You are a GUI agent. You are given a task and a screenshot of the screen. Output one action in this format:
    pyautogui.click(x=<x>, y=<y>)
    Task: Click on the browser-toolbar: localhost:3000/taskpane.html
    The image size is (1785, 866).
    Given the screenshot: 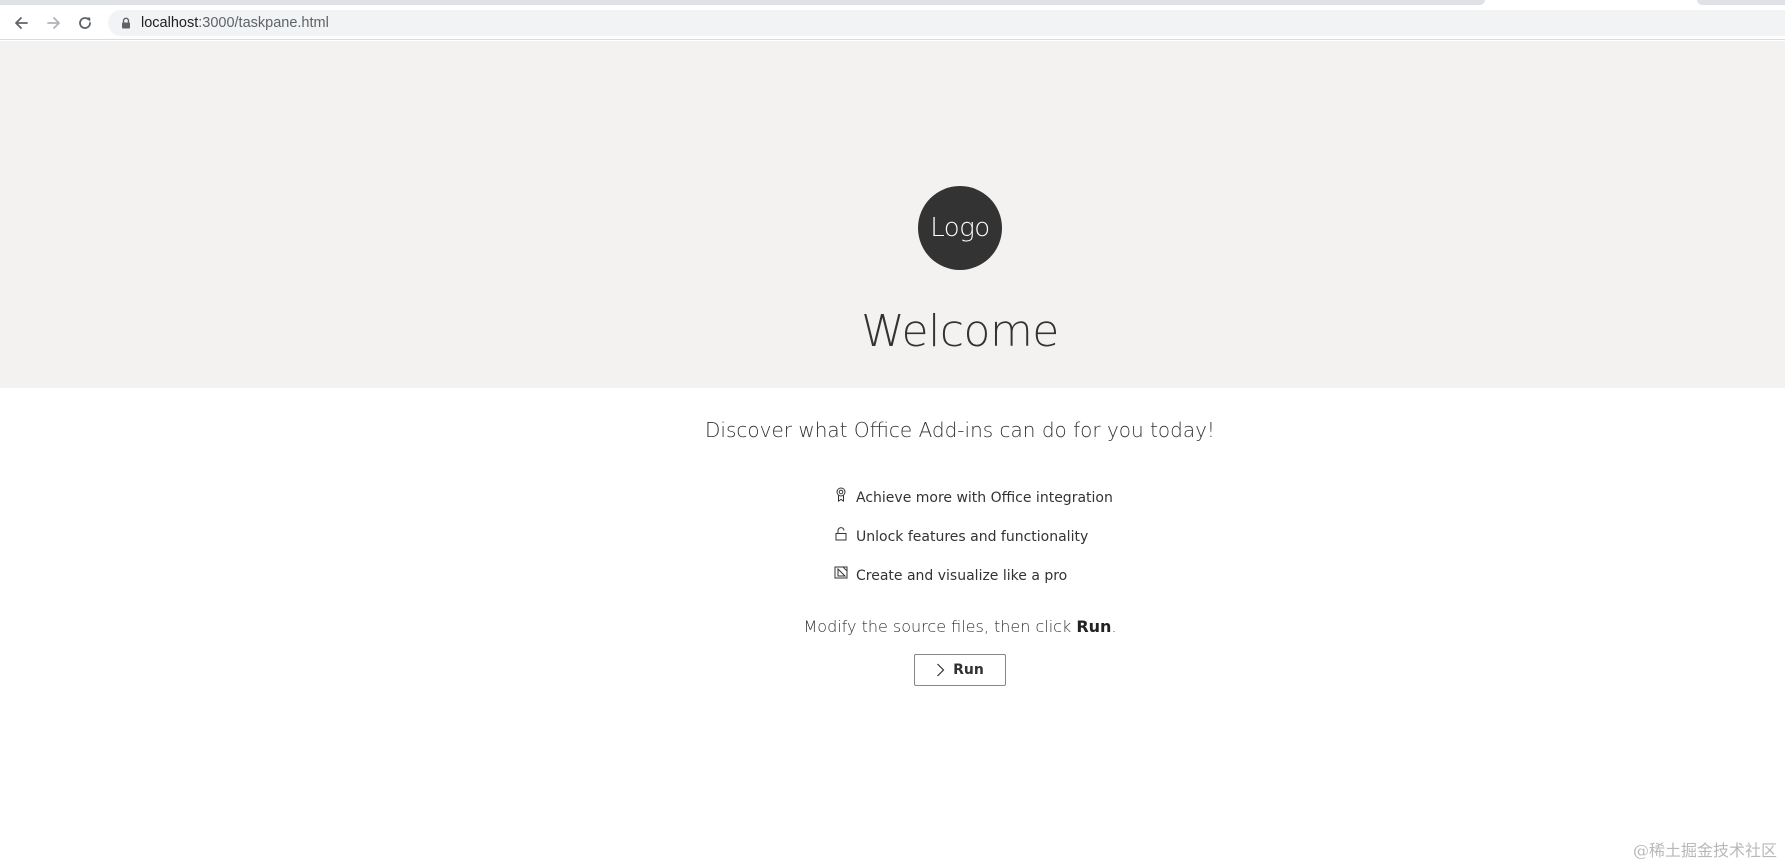 What is the action you would take?
    pyautogui.click(x=892, y=22)
    